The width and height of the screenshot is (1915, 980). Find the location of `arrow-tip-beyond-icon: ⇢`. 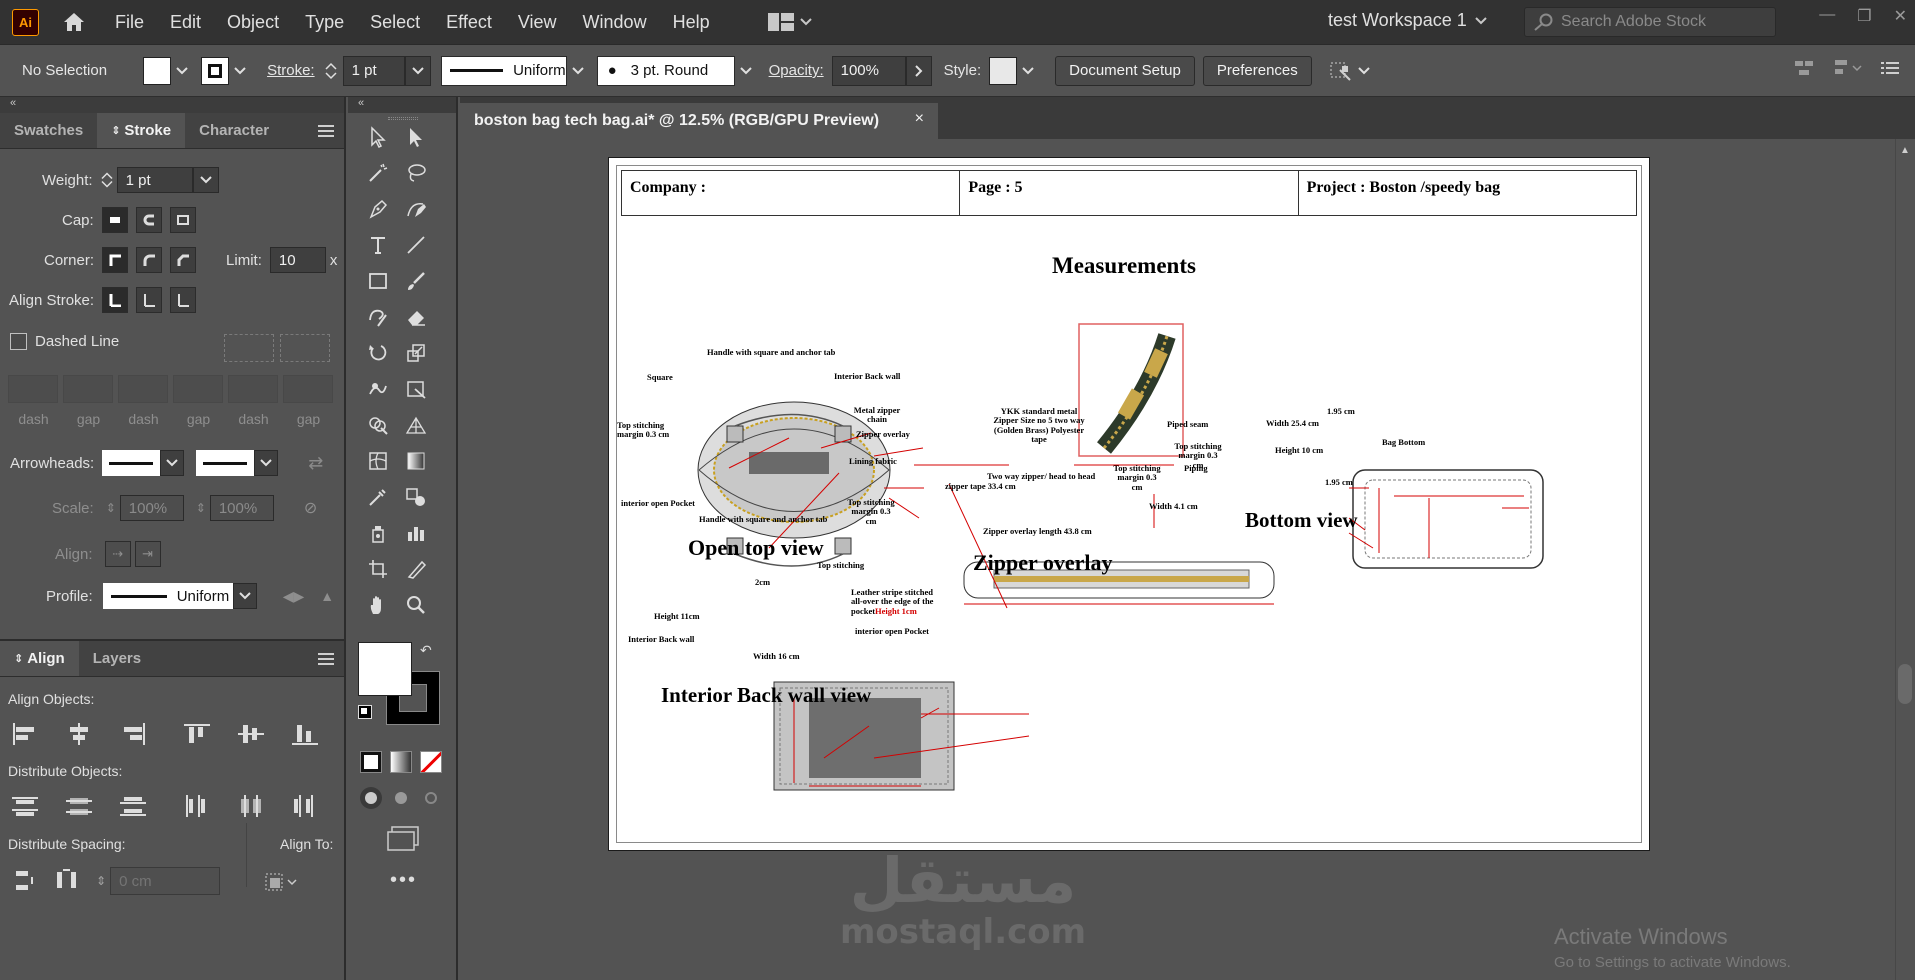

arrow-tip-beyond-icon: ⇢ is located at coordinates (117, 554).